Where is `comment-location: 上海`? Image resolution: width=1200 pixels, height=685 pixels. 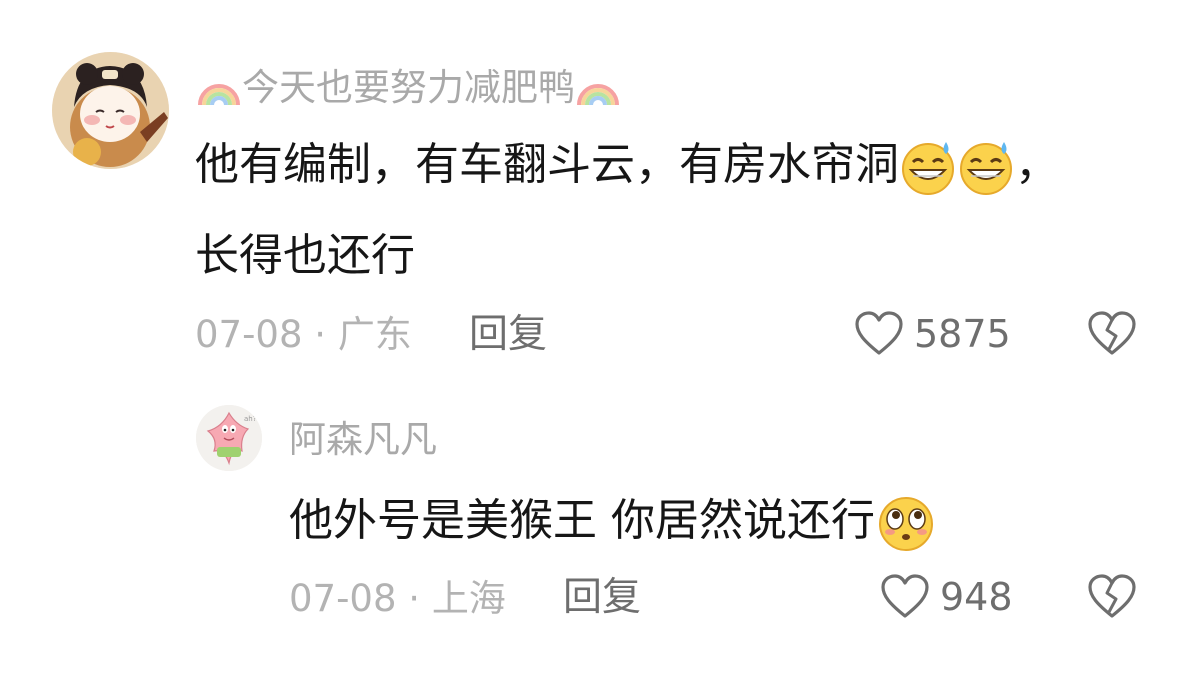 comment-location: 上海 is located at coordinates (468, 598).